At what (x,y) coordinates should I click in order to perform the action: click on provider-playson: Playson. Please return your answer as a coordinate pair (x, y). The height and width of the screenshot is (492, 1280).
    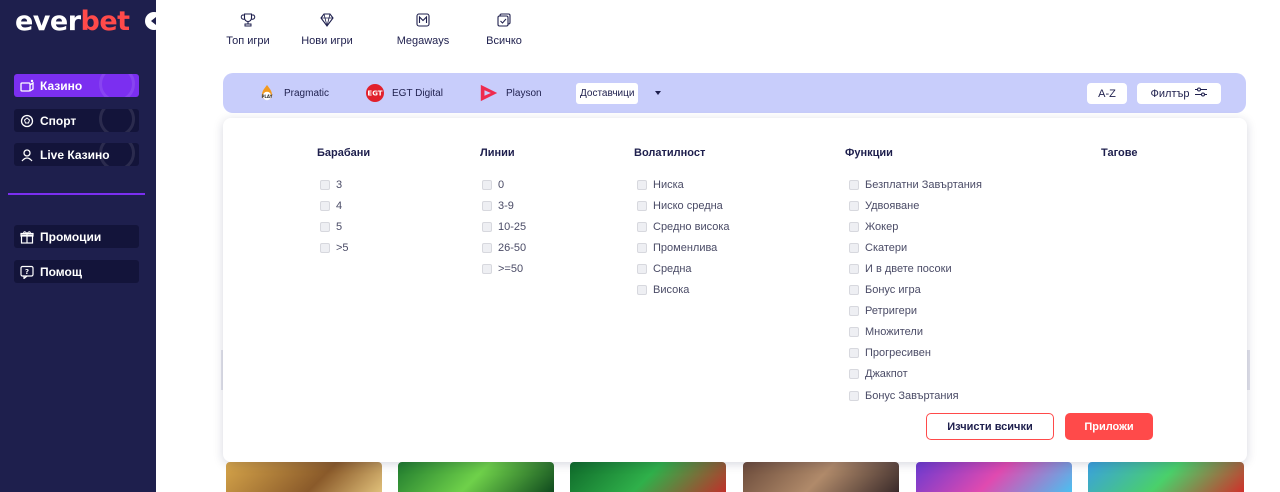
    Looking at the image, I should click on (510, 93).